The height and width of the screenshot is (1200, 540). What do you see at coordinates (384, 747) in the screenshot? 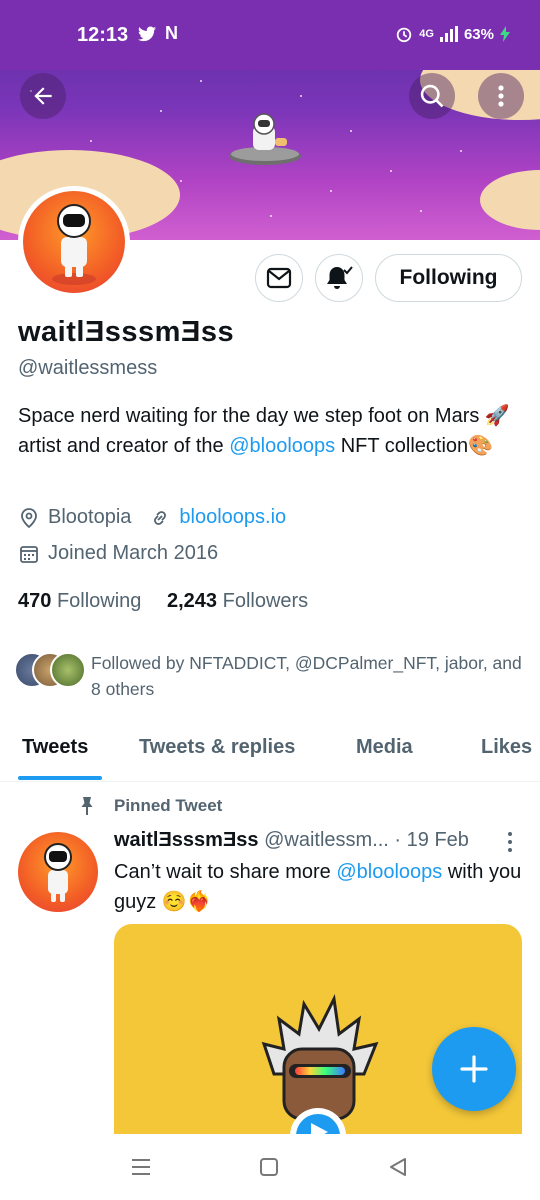
I see `tab-media: Media` at bounding box center [384, 747].